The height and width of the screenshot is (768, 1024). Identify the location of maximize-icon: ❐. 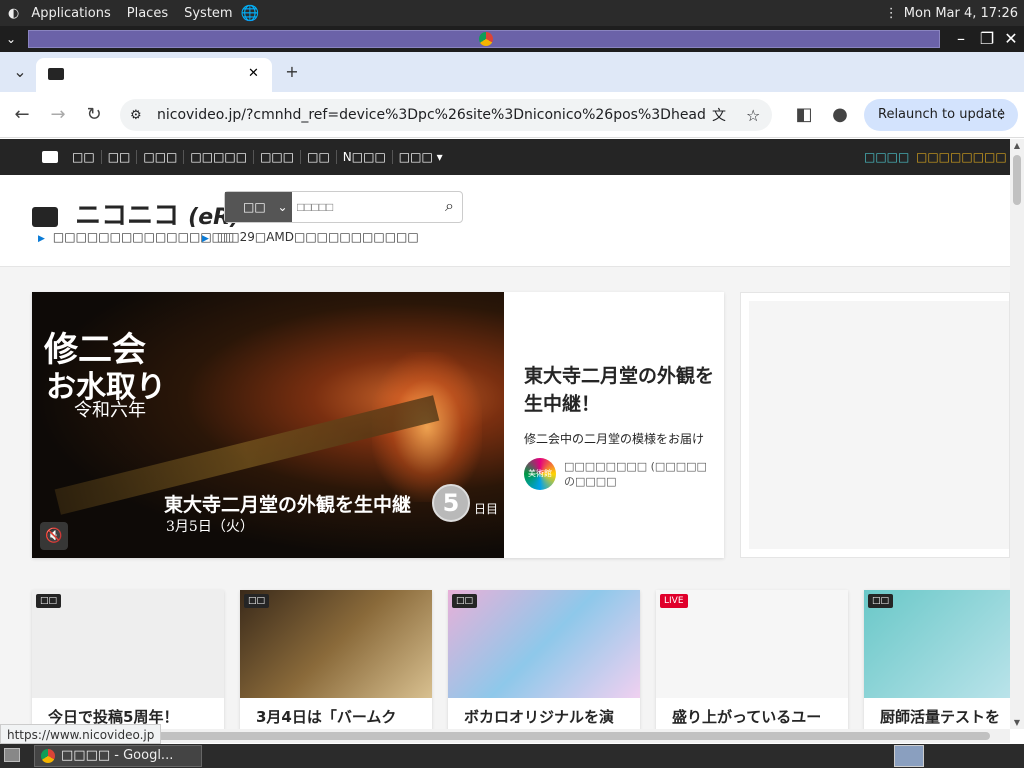
(987, 39).